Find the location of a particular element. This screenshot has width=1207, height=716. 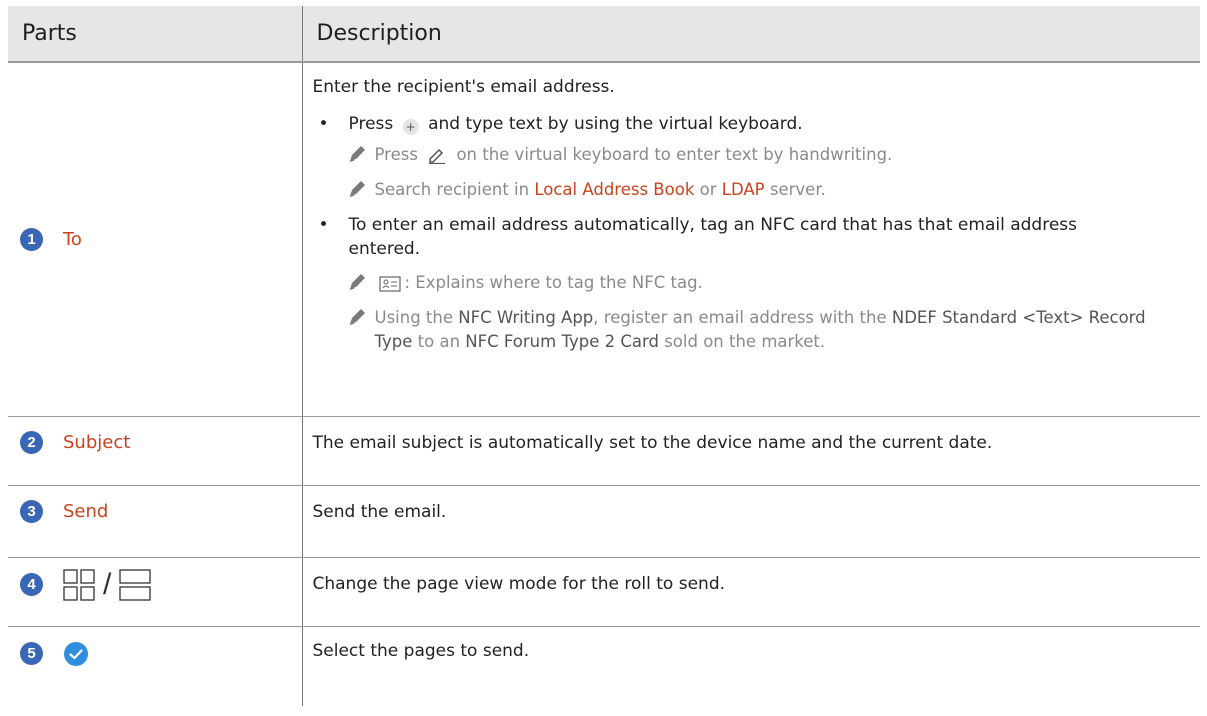

nfc-card-icon is located at coordinates (389, 284).